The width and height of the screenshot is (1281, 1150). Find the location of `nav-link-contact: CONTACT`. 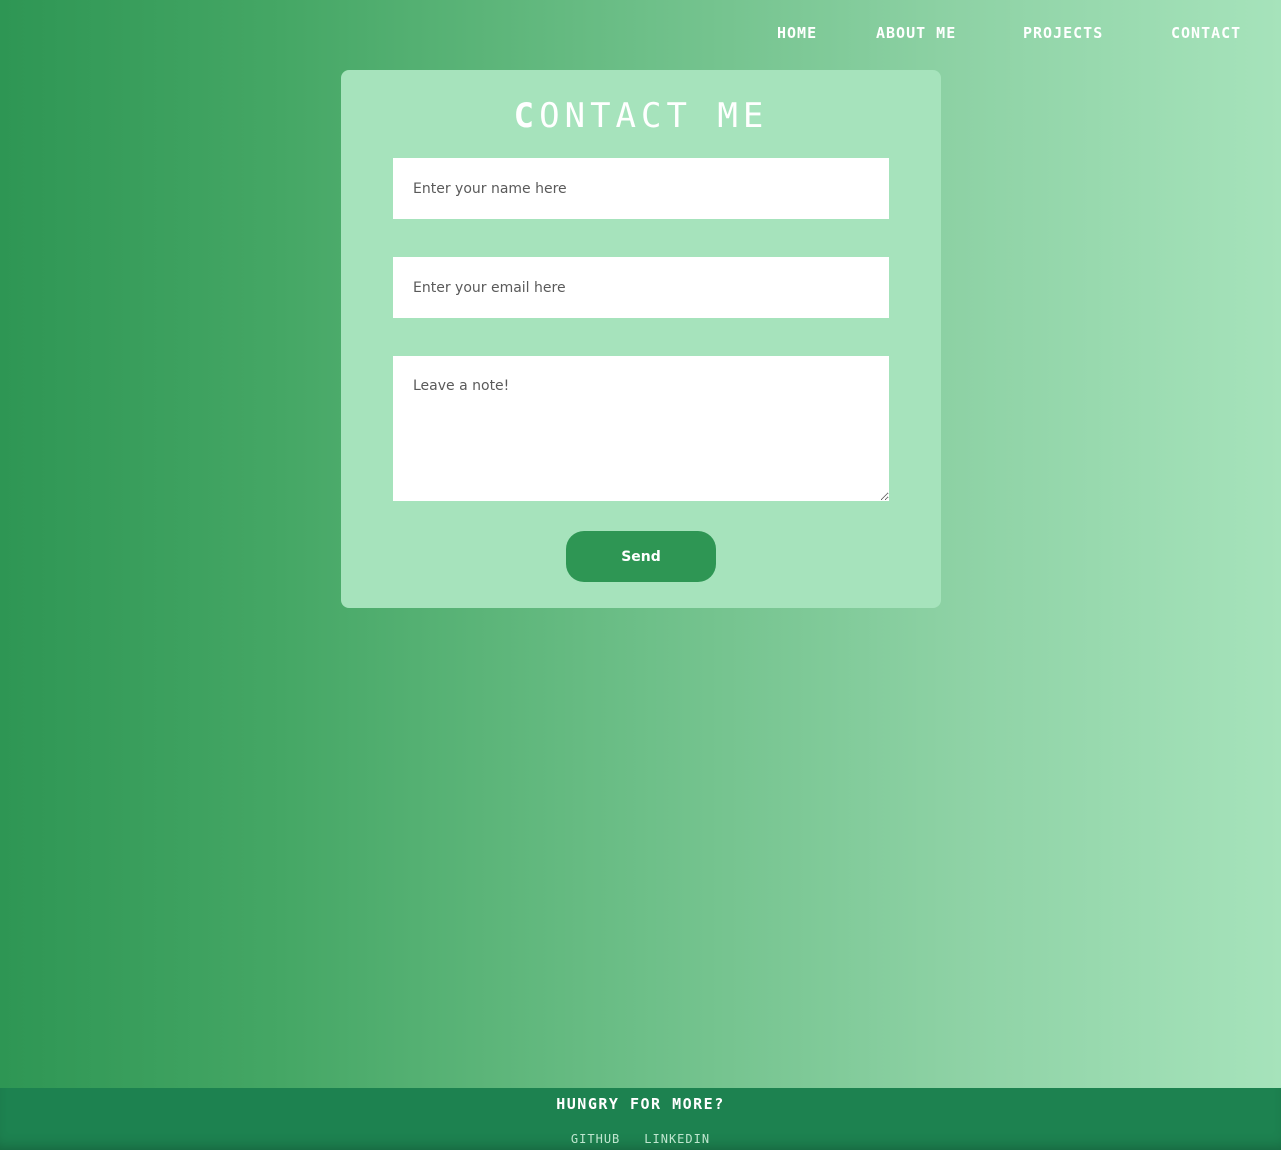

nav-link-contact: CONTACT is located at coordinates (1206, 33).